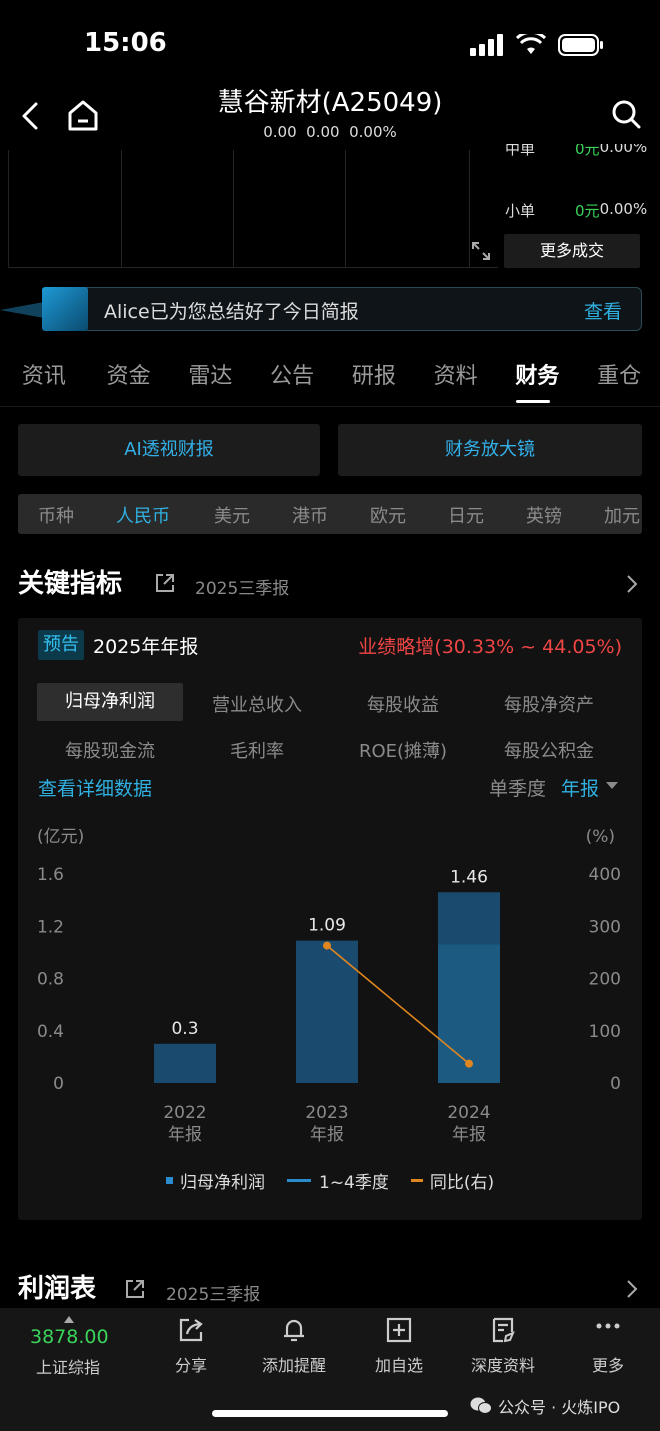 The height and width of the screenshot is (1431, 660). I want to click on annual-toggle: 年报, so click(580, 787).